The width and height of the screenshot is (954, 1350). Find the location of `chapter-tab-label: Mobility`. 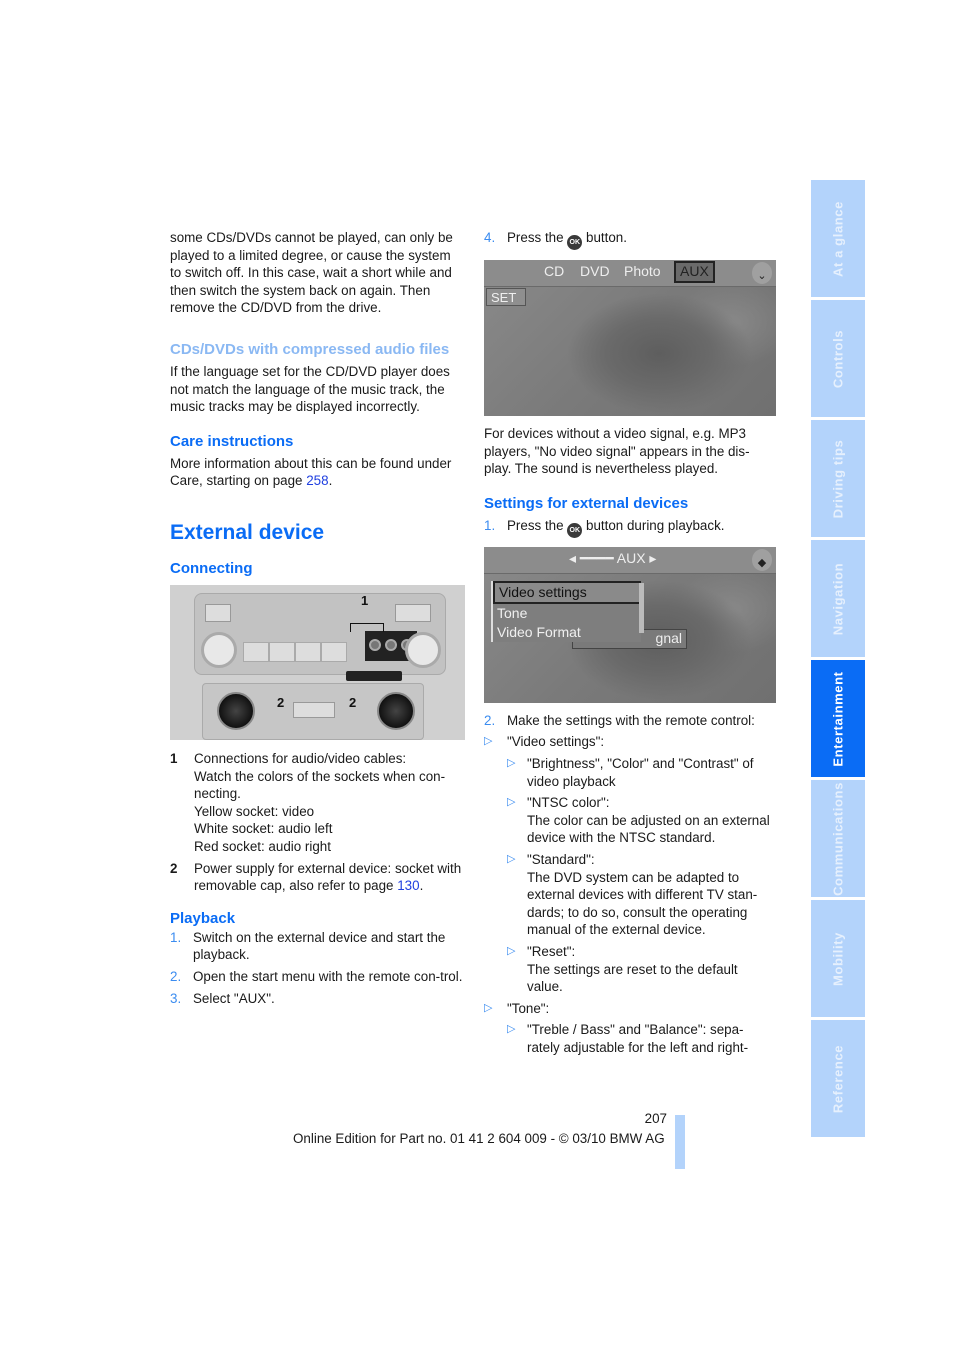

chapter-tab-label: Mobility is located at coordinates (838, 958).